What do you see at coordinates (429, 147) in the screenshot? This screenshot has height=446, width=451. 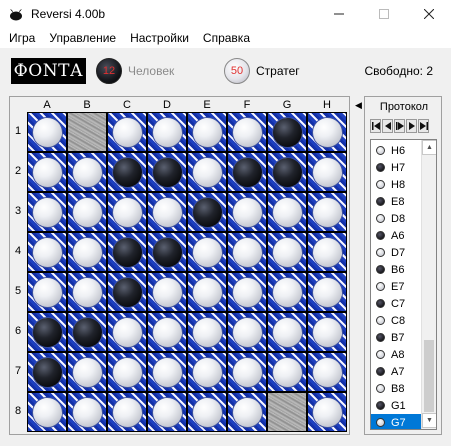 I see `scroll-up-icon: ▲` at bounding box center [429, 147].